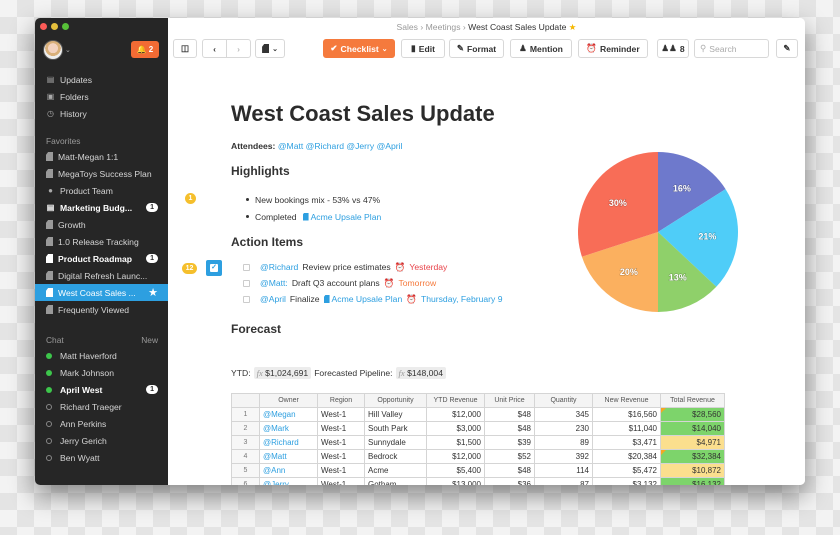 This screenshot has width=840, height=535. I want to click on quantity-cell: 392, so click(563, 456).